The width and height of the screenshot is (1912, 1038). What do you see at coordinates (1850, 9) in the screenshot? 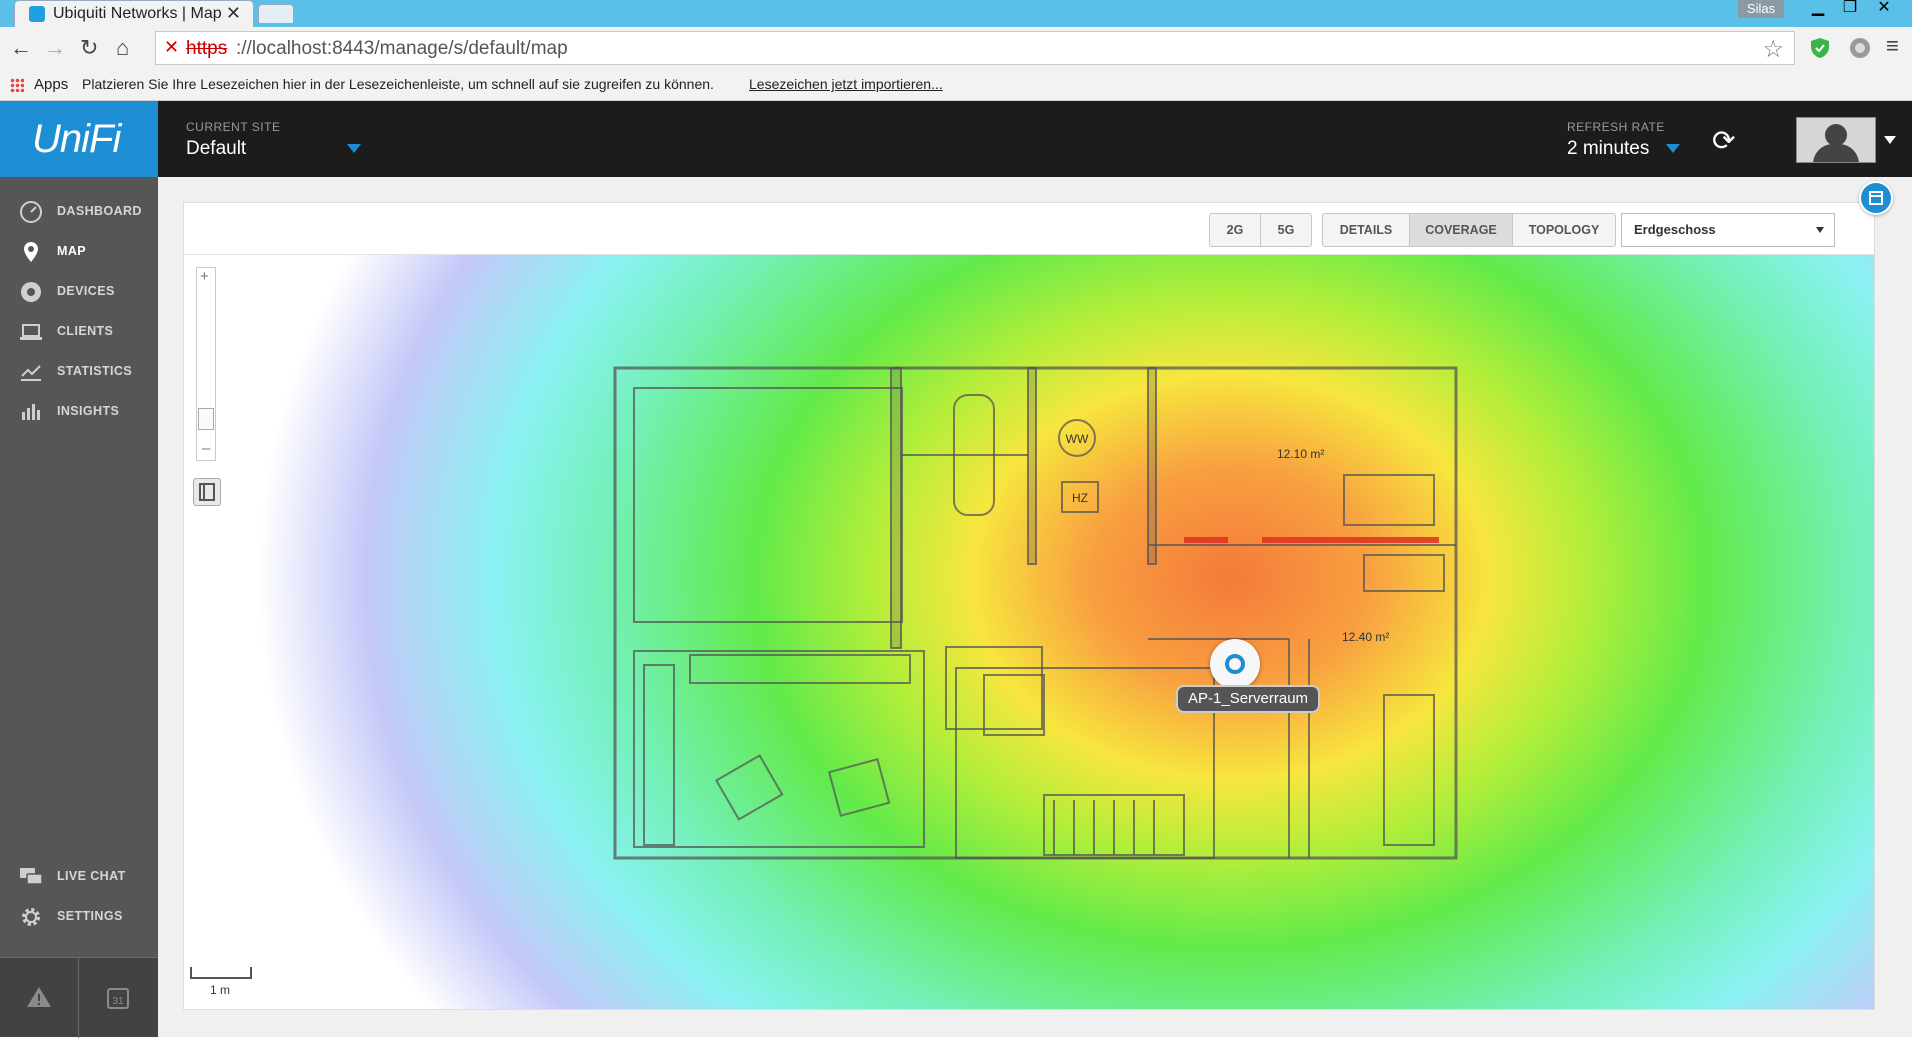
I see `restore-icon: ❐` at bounding box center [1850, 9].